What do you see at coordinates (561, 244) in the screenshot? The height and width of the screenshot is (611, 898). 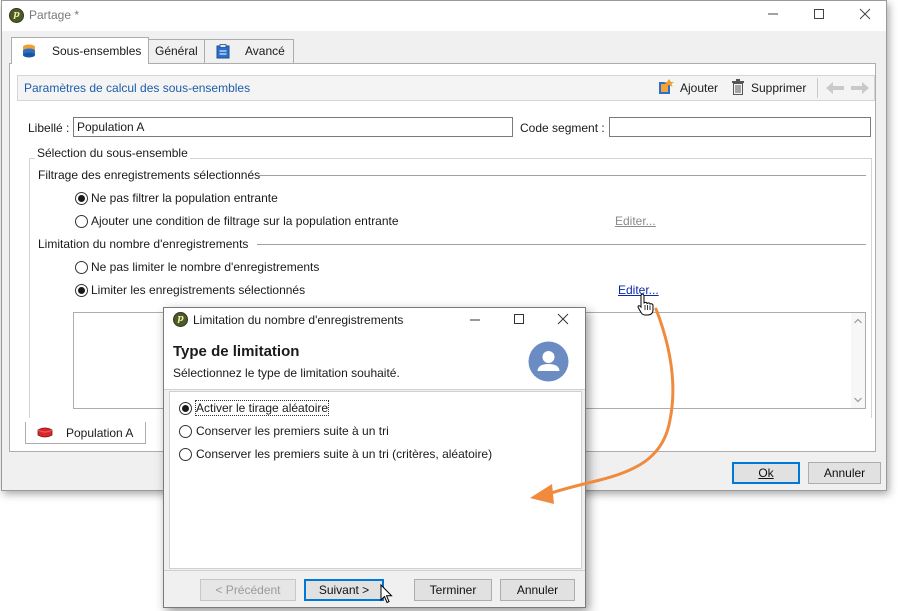 I see `limitation-group-line` at bounding box center [561, 244].